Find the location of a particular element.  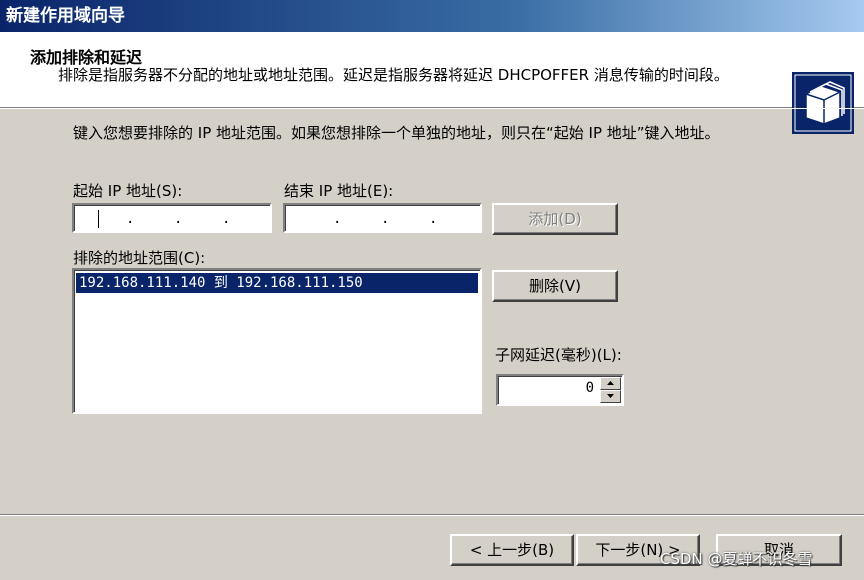

spin-down-button is located at coordinates (610, 396).